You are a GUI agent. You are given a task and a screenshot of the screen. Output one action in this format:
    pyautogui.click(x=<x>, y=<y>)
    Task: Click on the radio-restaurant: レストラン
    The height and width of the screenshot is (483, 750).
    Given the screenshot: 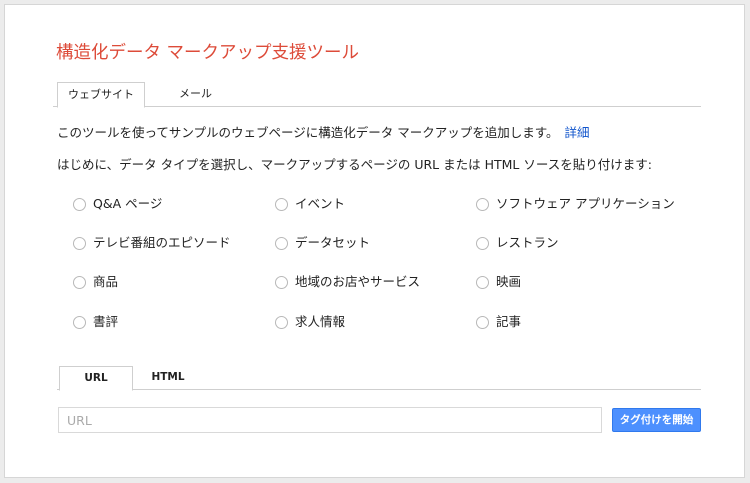 What is the action you would take?
    pyautogui.click(x=517, y=241)
    